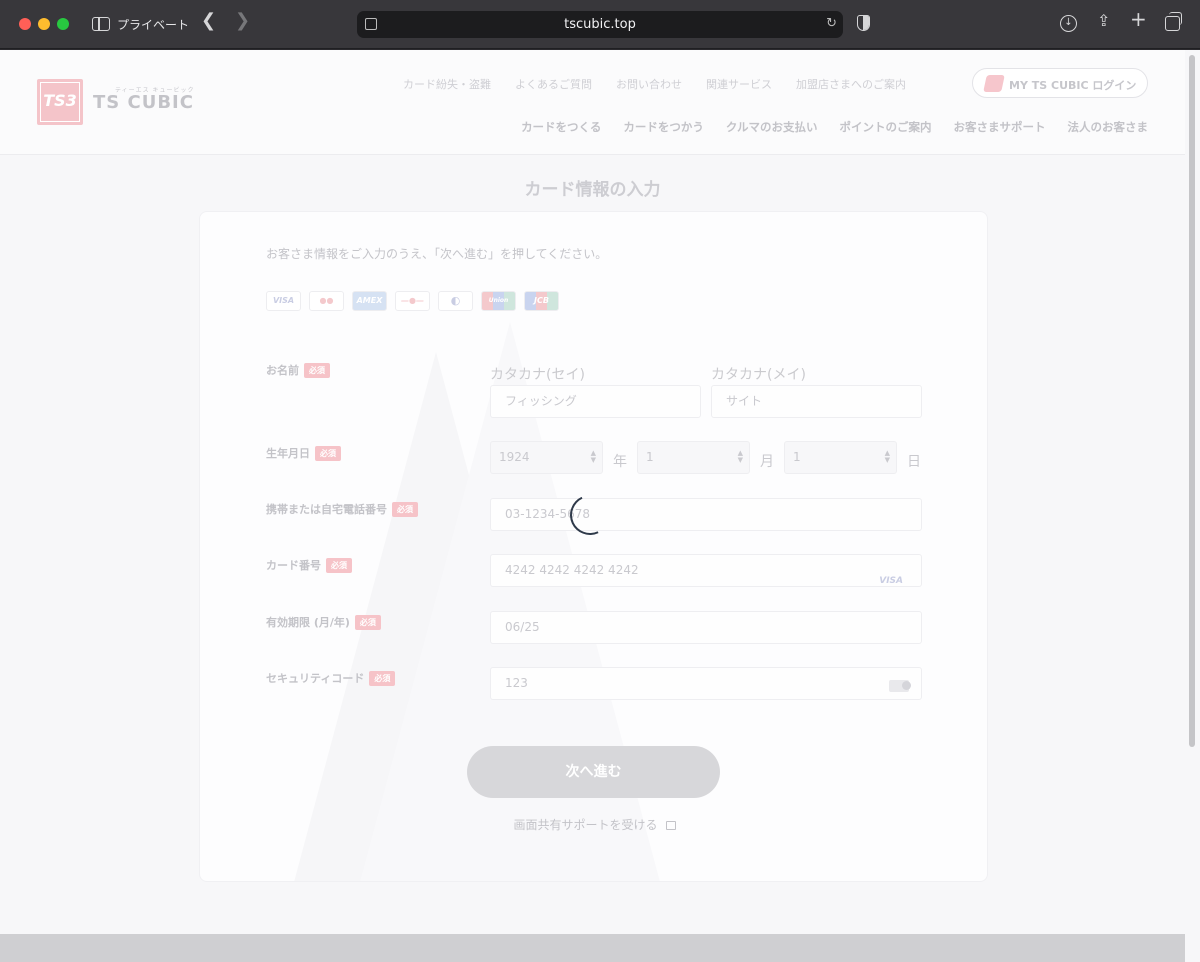  Describe the element at coordinates (767, 462) in the screenshot. I see `month-unit: 月` at that location.